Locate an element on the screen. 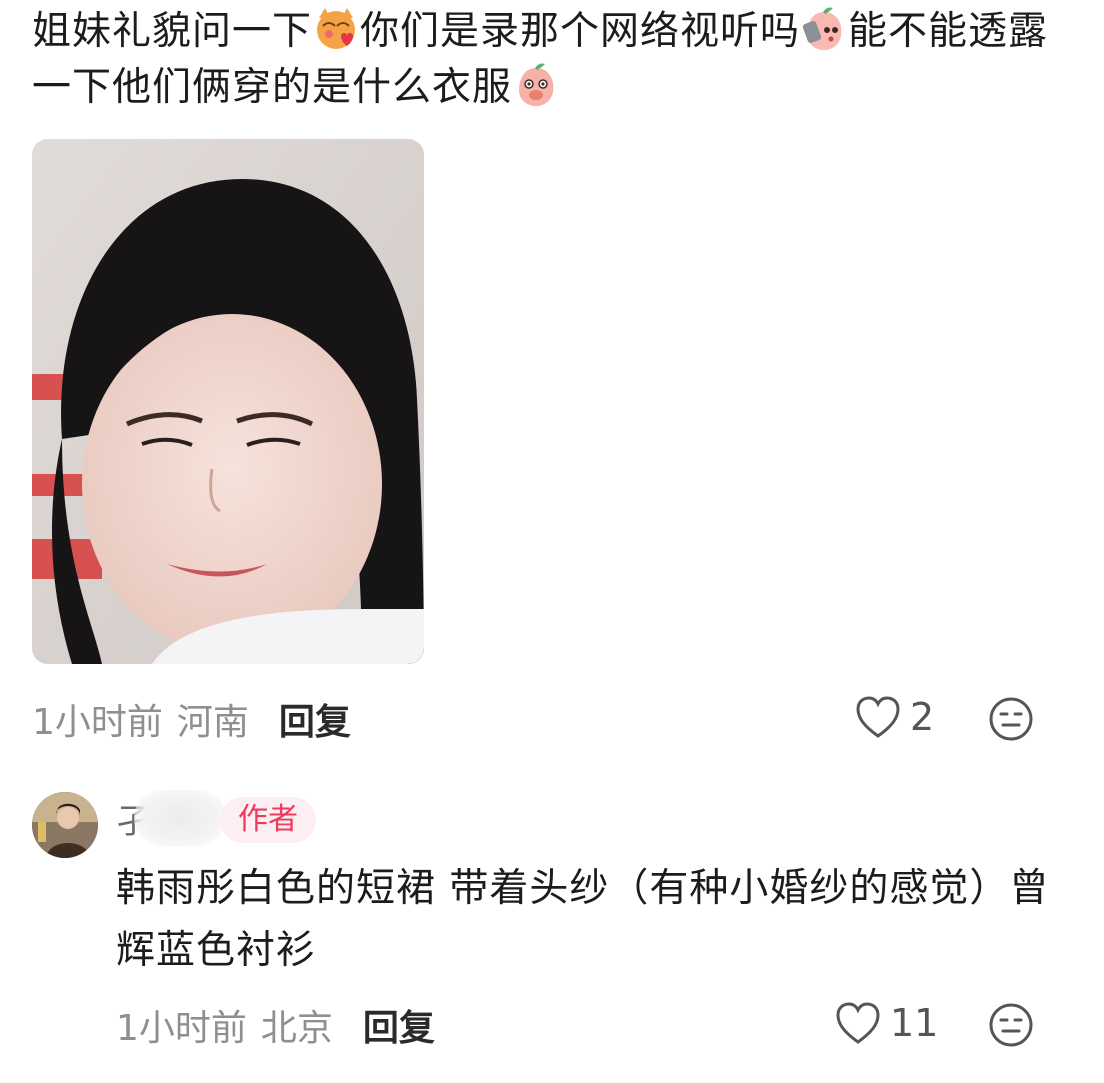  comment-text-part2: 你们是录那个网络视听吗 is located at coordinates (580, 31).